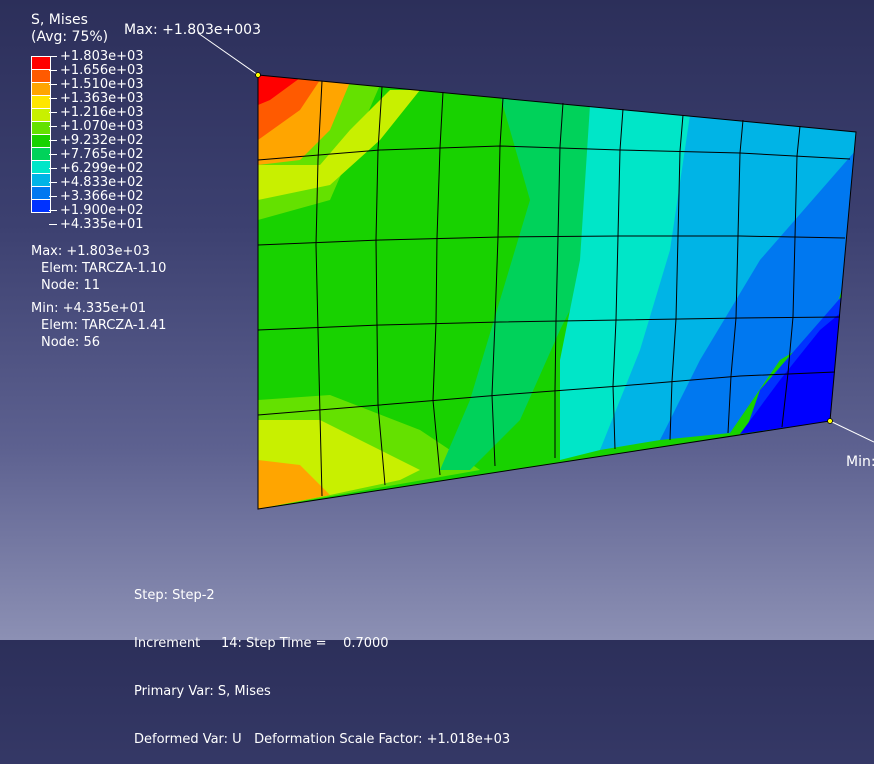 The height and width of the screenshot is (764, 874). Describe the element at coordinates (100, 225) in the screenshot. I see `legend-level-label: +4.335e+01` at that location.